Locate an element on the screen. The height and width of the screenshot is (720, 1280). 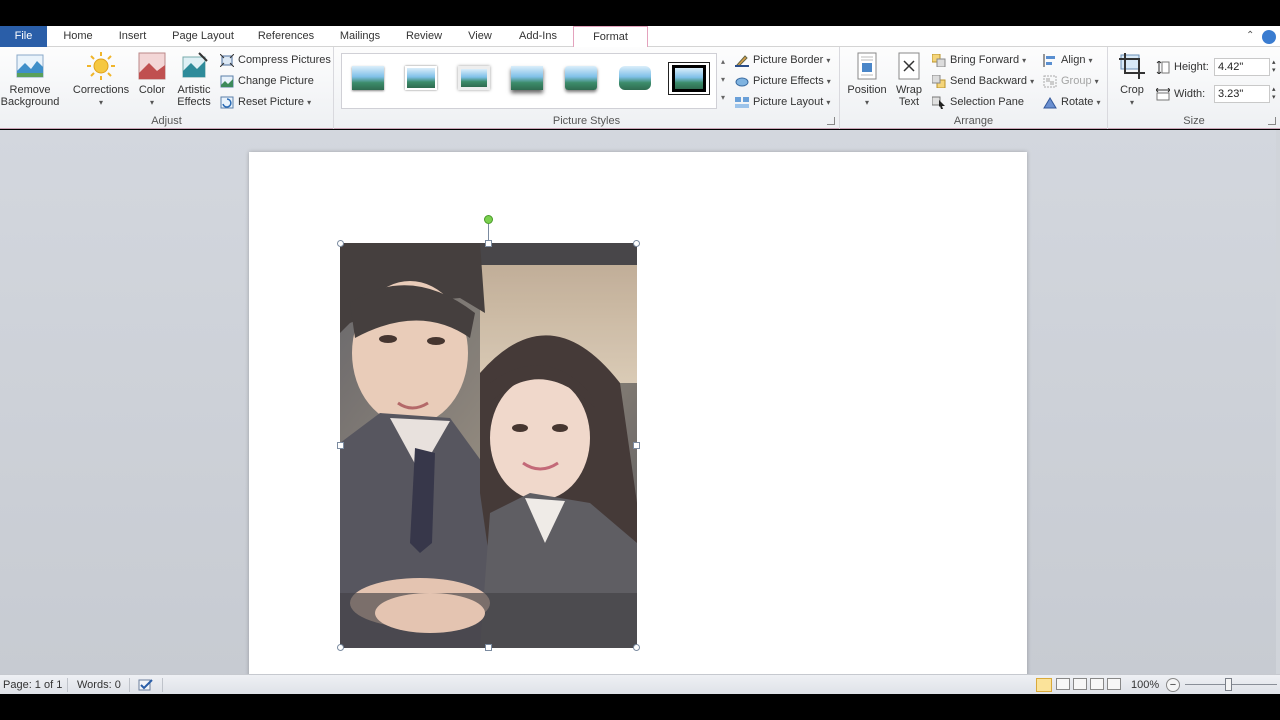
web-layout-icon is located at coordinates (1080, 684).